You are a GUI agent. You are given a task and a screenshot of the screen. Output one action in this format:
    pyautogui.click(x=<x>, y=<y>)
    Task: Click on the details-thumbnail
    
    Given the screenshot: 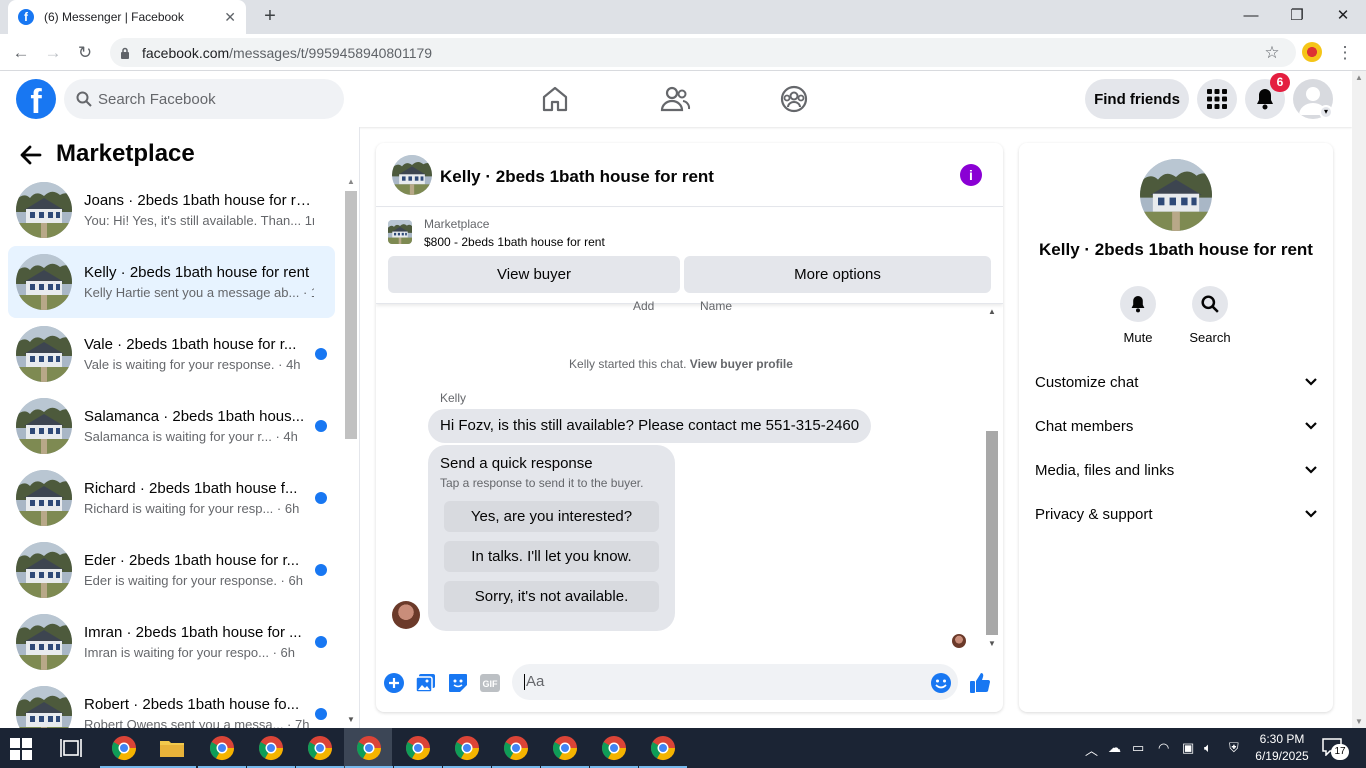 What is the action you would take?
    pyautogui.click(x=1176, y=195)
    